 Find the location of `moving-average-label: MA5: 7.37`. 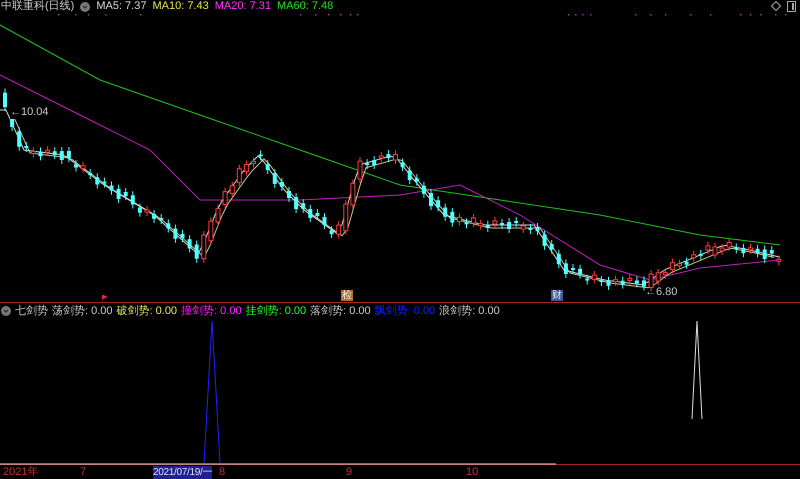

moving-average-label: MA5: 7.37 is located at coordinates (121, 6).